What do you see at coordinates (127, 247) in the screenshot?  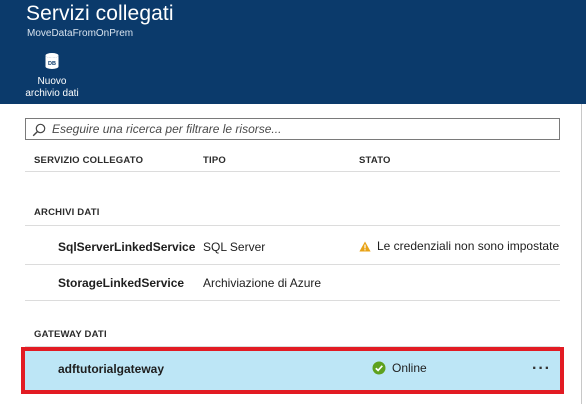 I see `linked-service-name: SqlServerLinkedService` at bounding box center [127, 247].